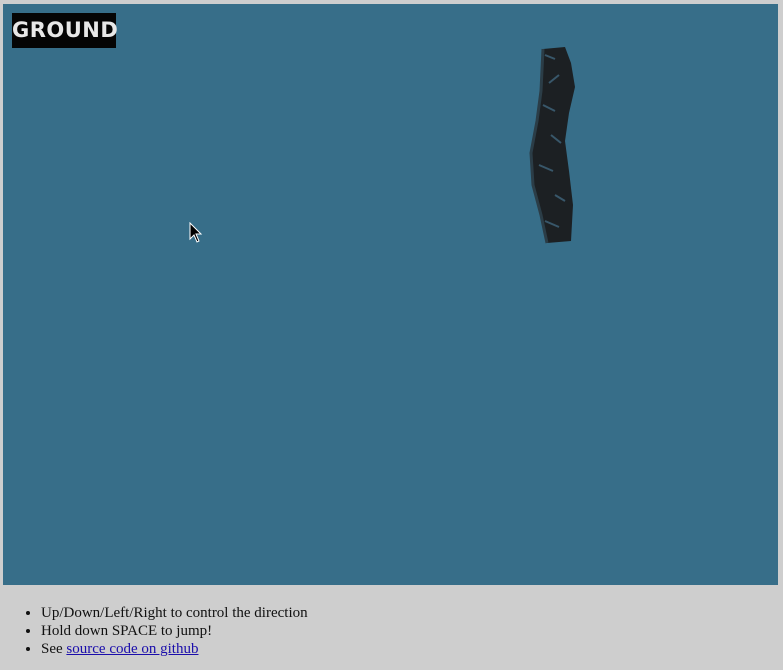 The height and width of the screenshot is (670, 783). Describe the element at coordinates (196, 232) in the screenshot. I see `mouse-cursor-icon` at that location.